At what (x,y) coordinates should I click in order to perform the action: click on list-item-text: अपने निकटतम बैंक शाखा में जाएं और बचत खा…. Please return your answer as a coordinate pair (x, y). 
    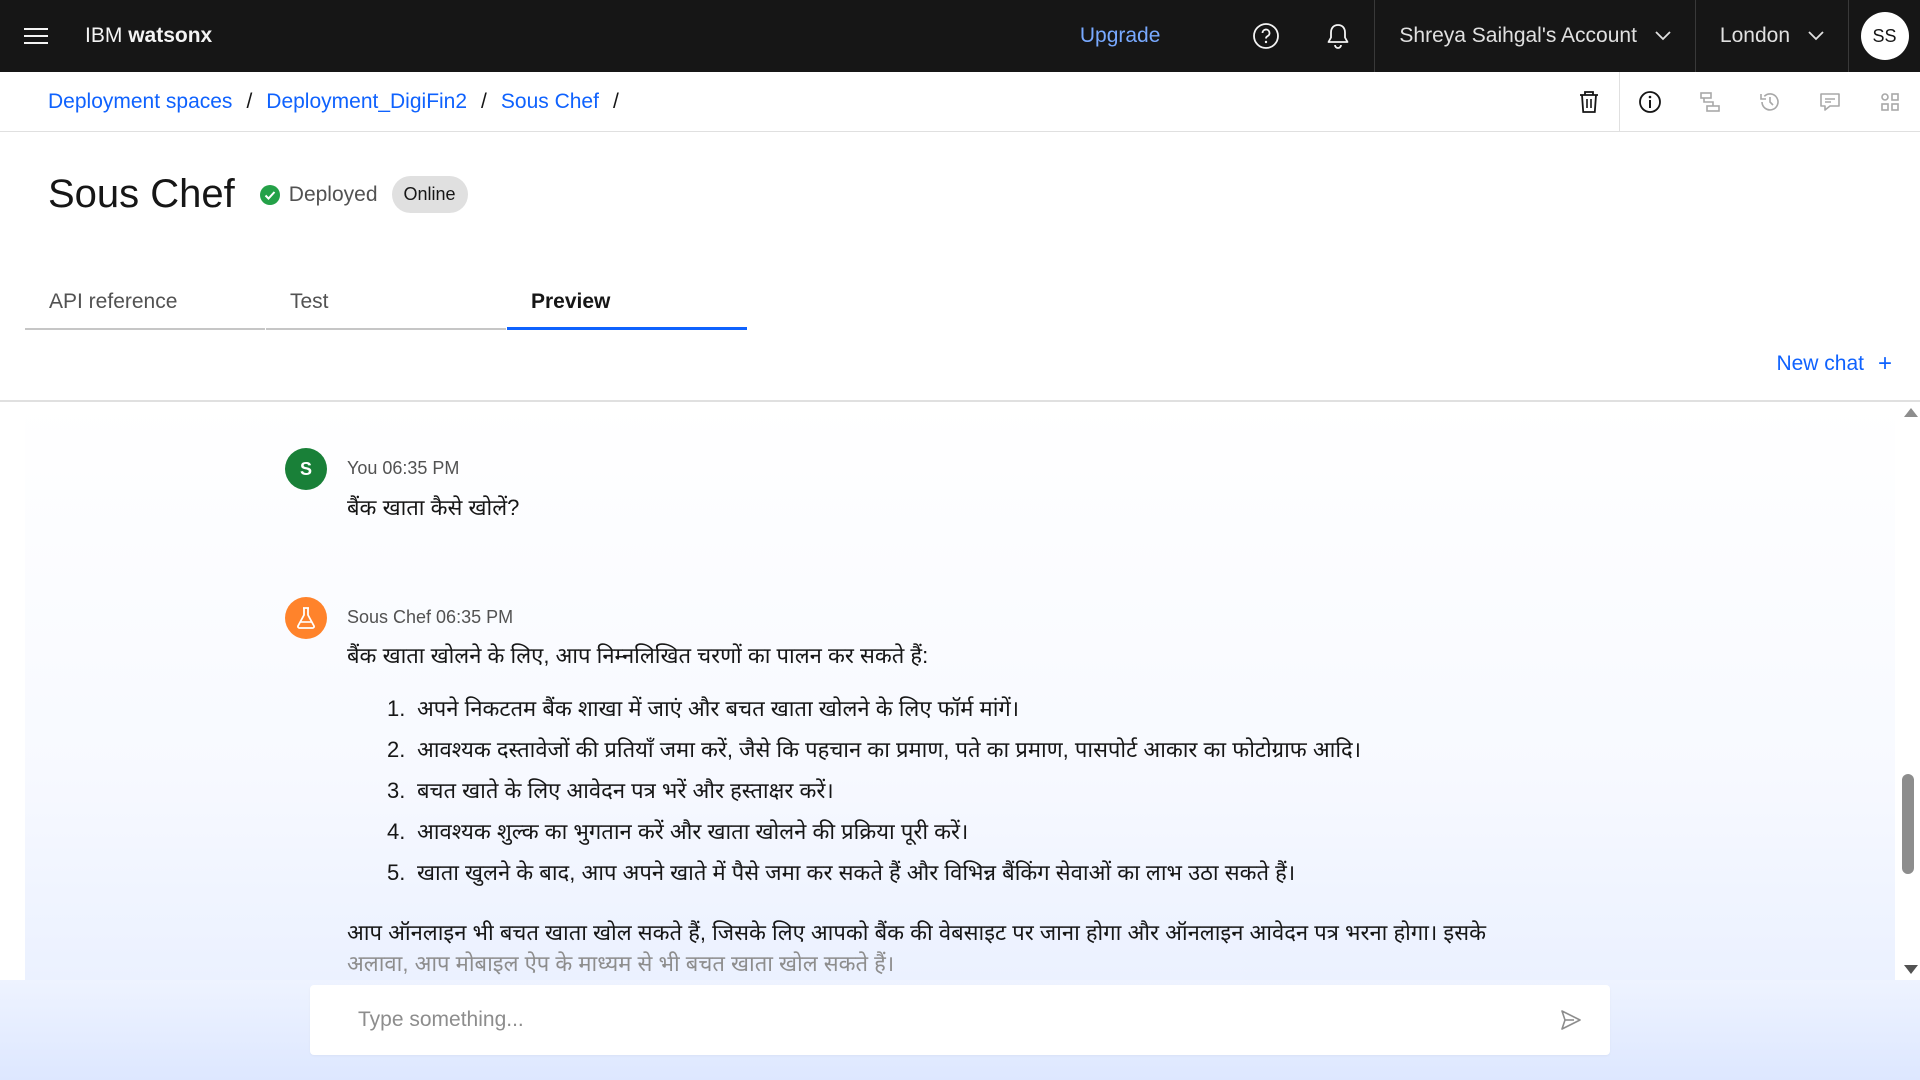
    Looking at the image, I should click on (718, 708).